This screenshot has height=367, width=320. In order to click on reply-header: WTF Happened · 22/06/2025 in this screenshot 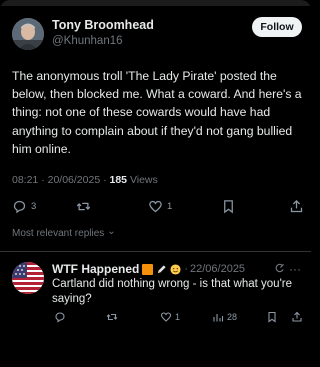, I will do `click(148, 269)`.